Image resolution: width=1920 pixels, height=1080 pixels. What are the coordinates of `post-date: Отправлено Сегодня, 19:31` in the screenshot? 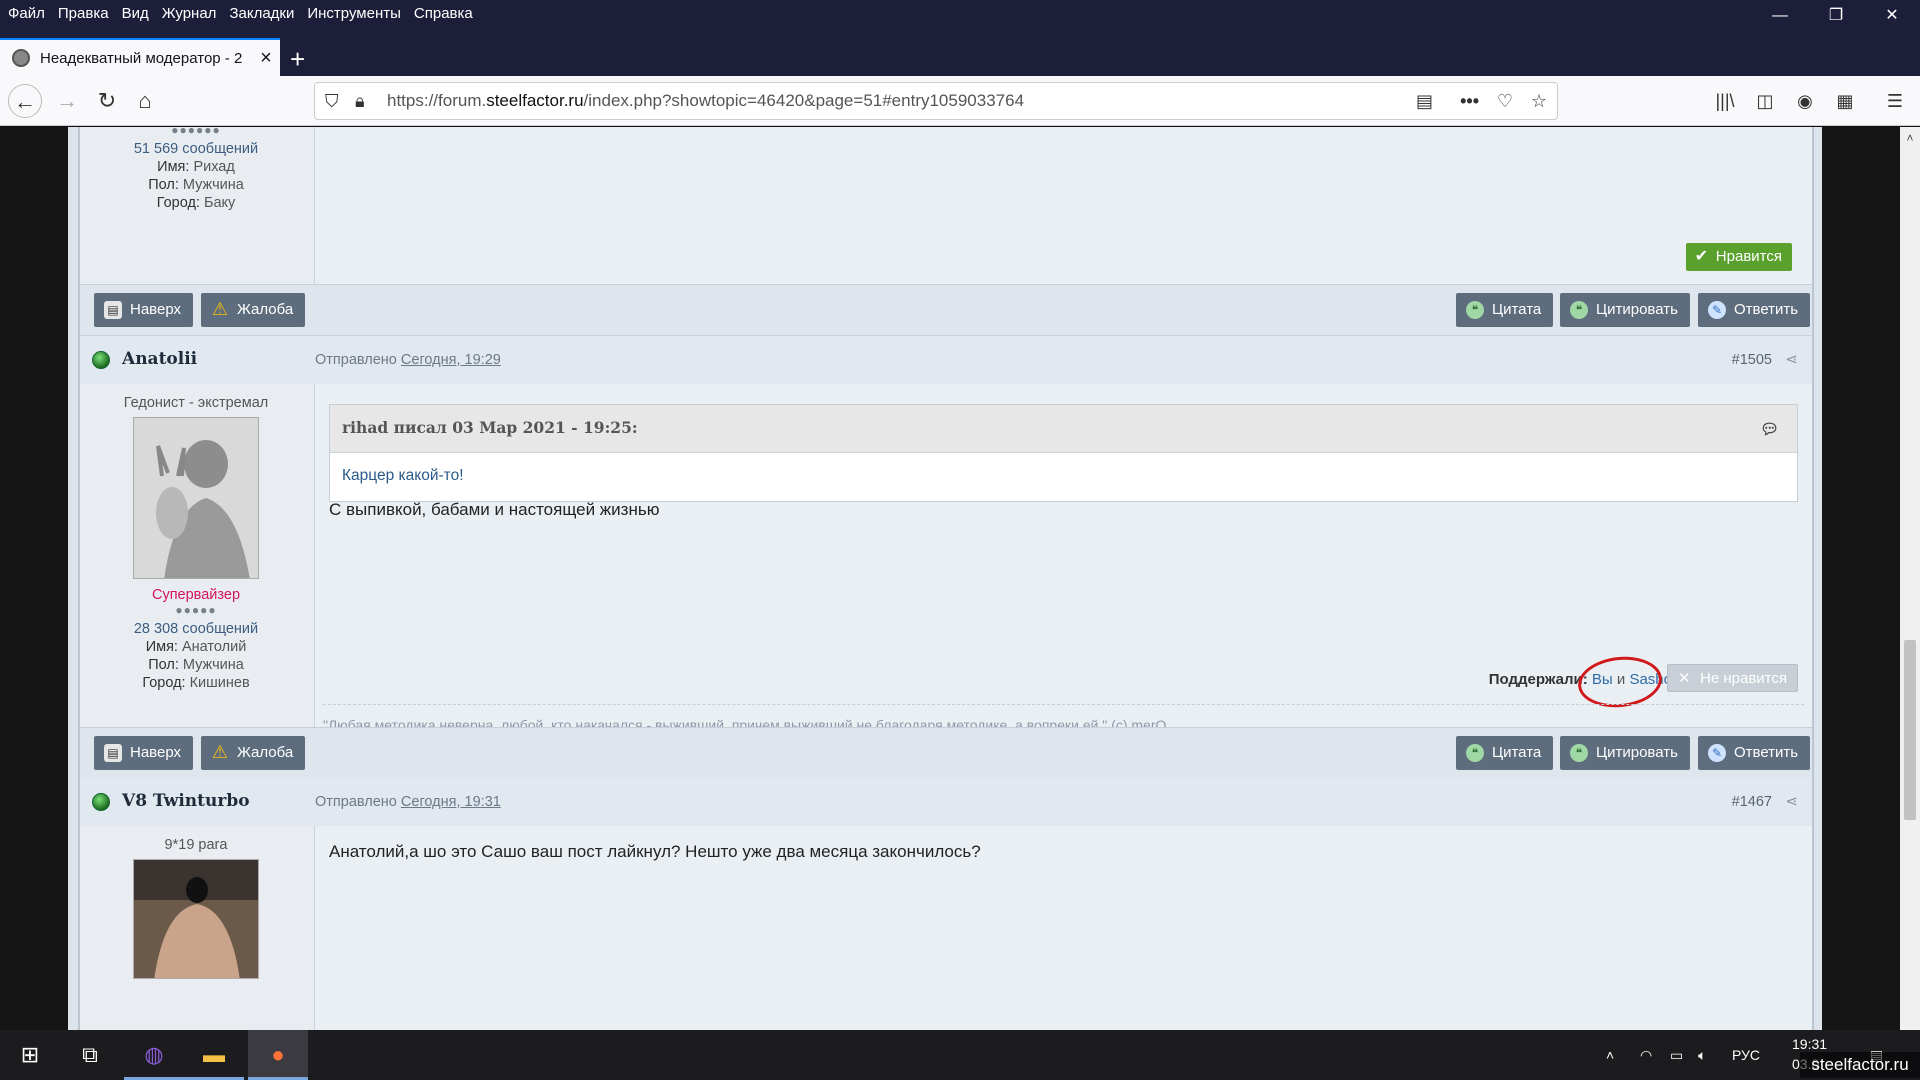 It's located at (408, 802).